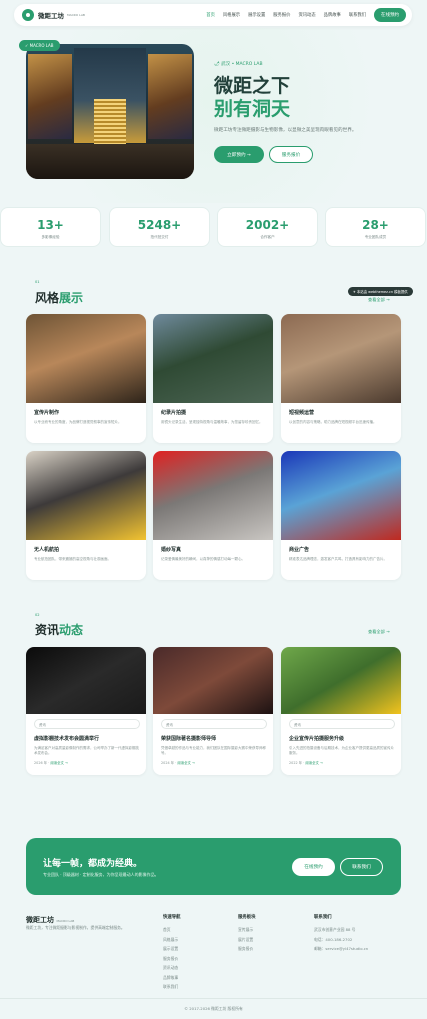  Describe the element at coordinates (76, 15) in the screenshot. I see `brand-subtitle: MACRO LAB` at that location.